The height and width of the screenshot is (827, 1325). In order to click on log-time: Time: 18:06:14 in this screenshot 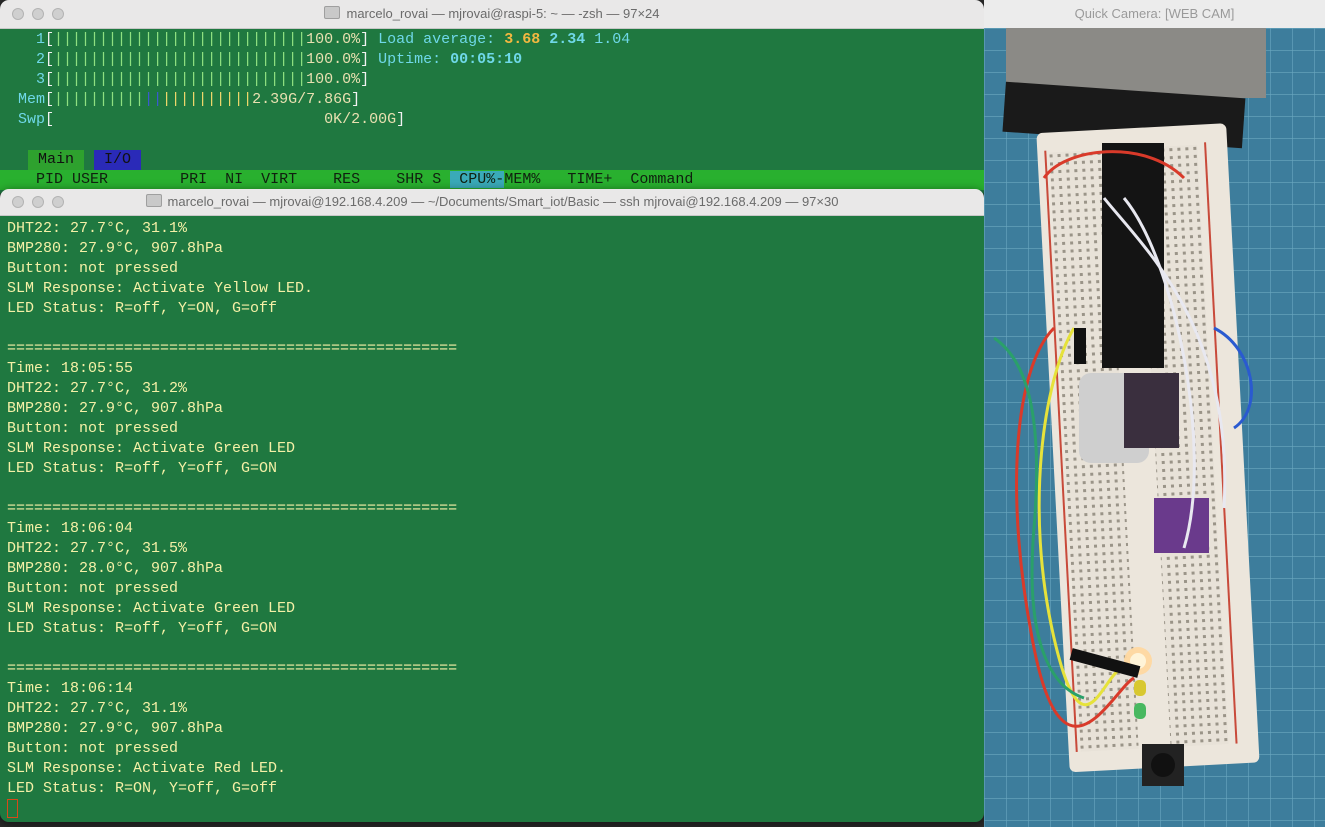, I will do `click(70, 688)`.